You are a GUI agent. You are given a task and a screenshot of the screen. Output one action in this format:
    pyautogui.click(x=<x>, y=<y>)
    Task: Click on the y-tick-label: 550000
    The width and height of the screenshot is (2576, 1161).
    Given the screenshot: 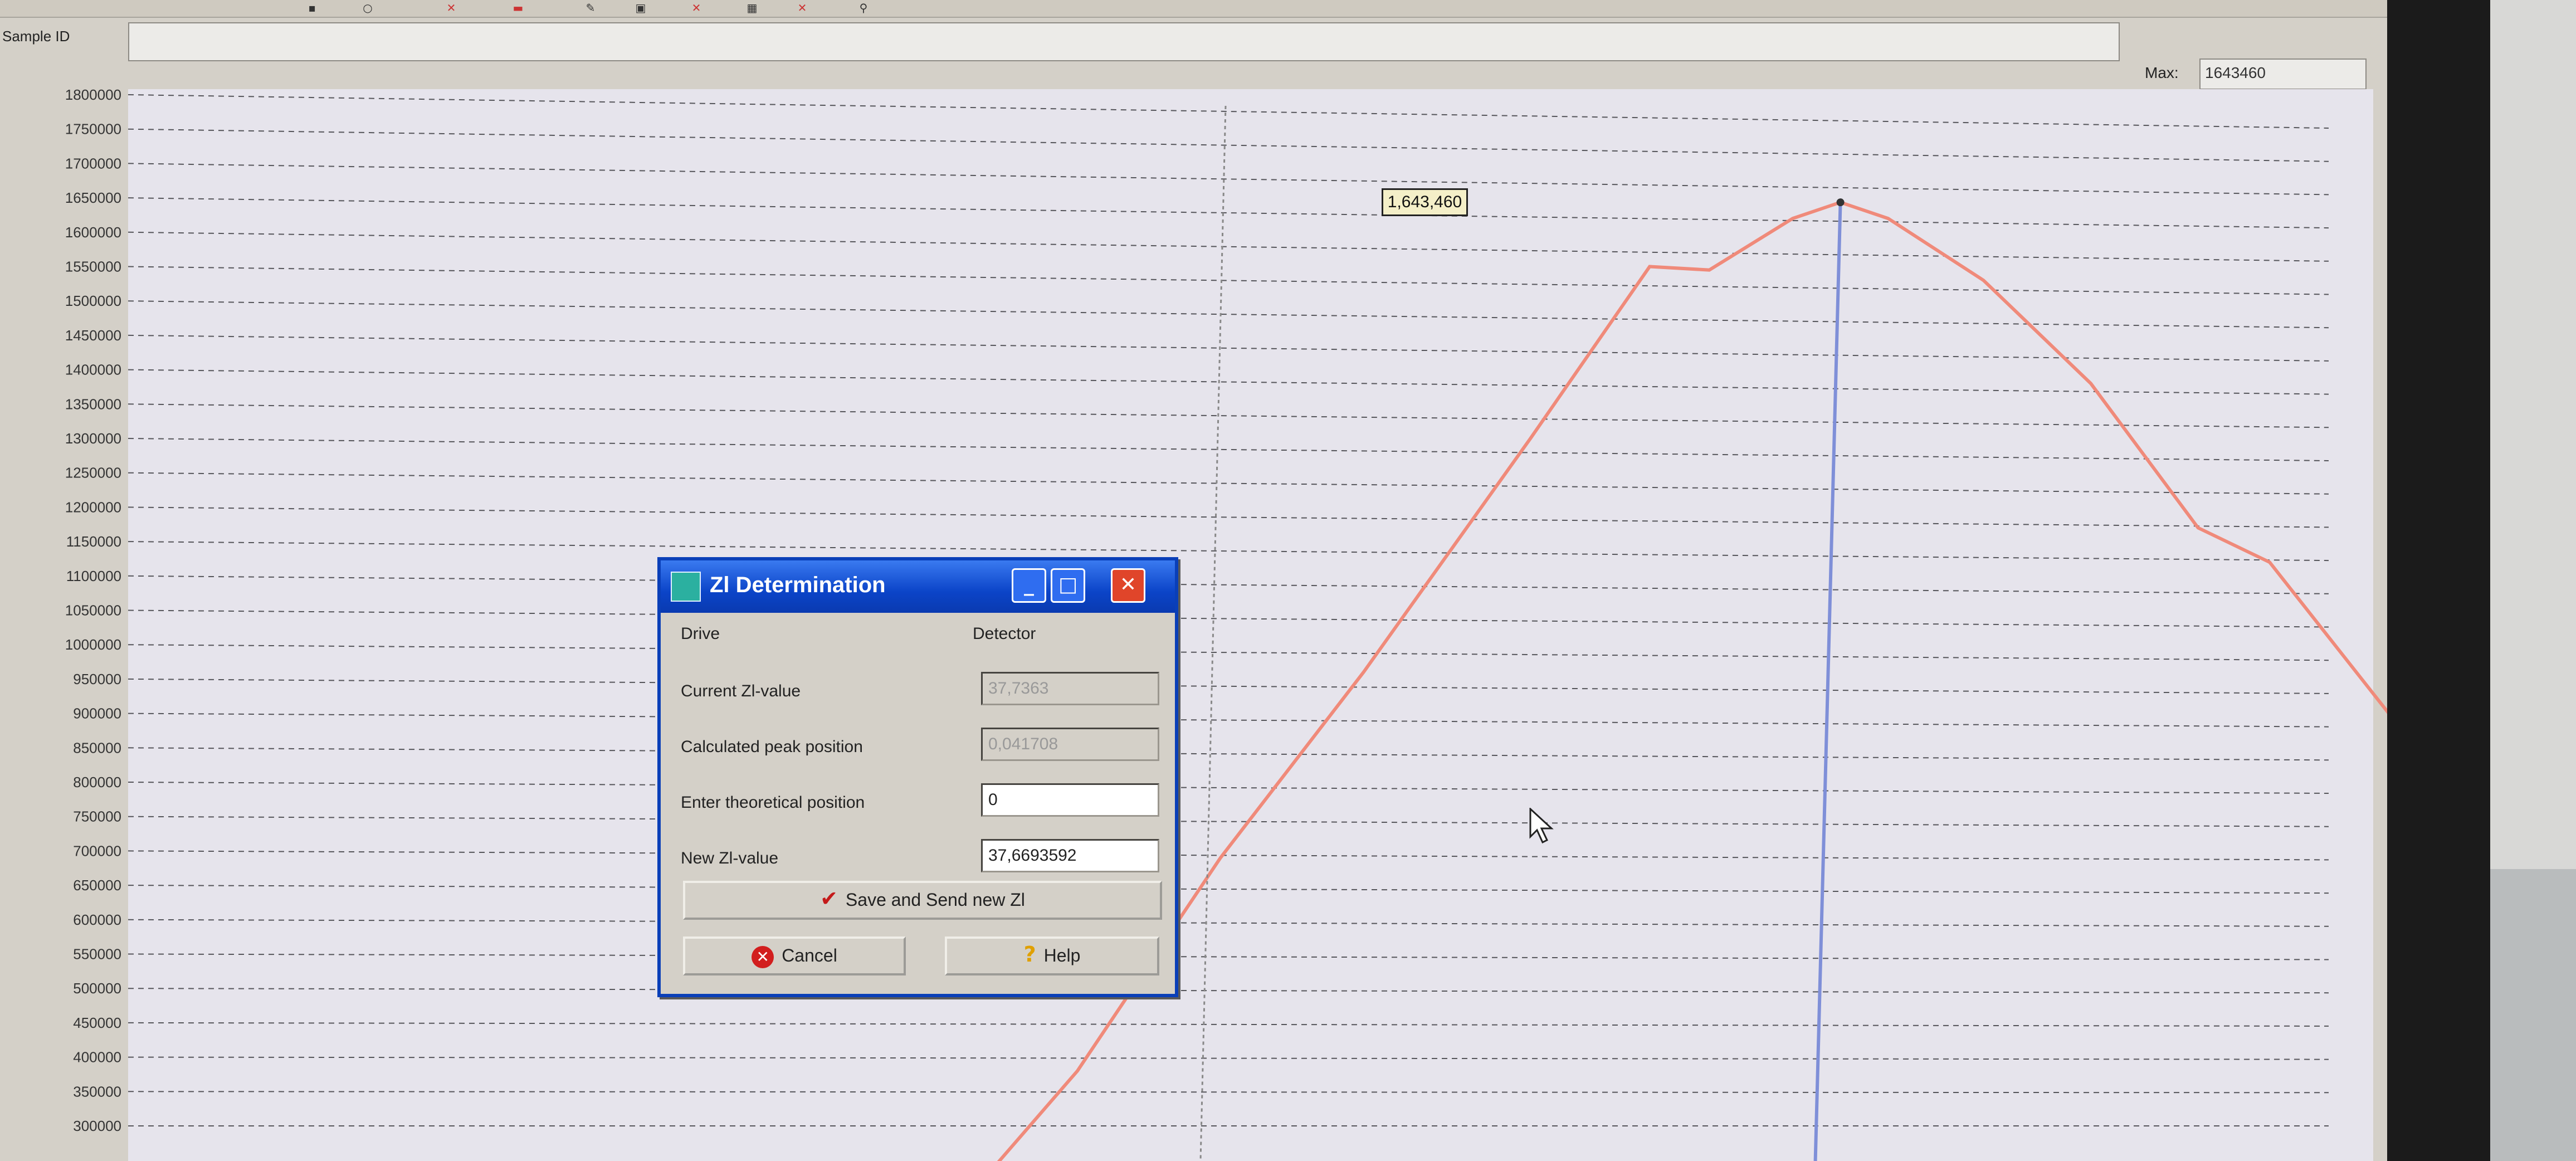 What is the action you would take?
    pyautogui.click(x=97, y=954)
    